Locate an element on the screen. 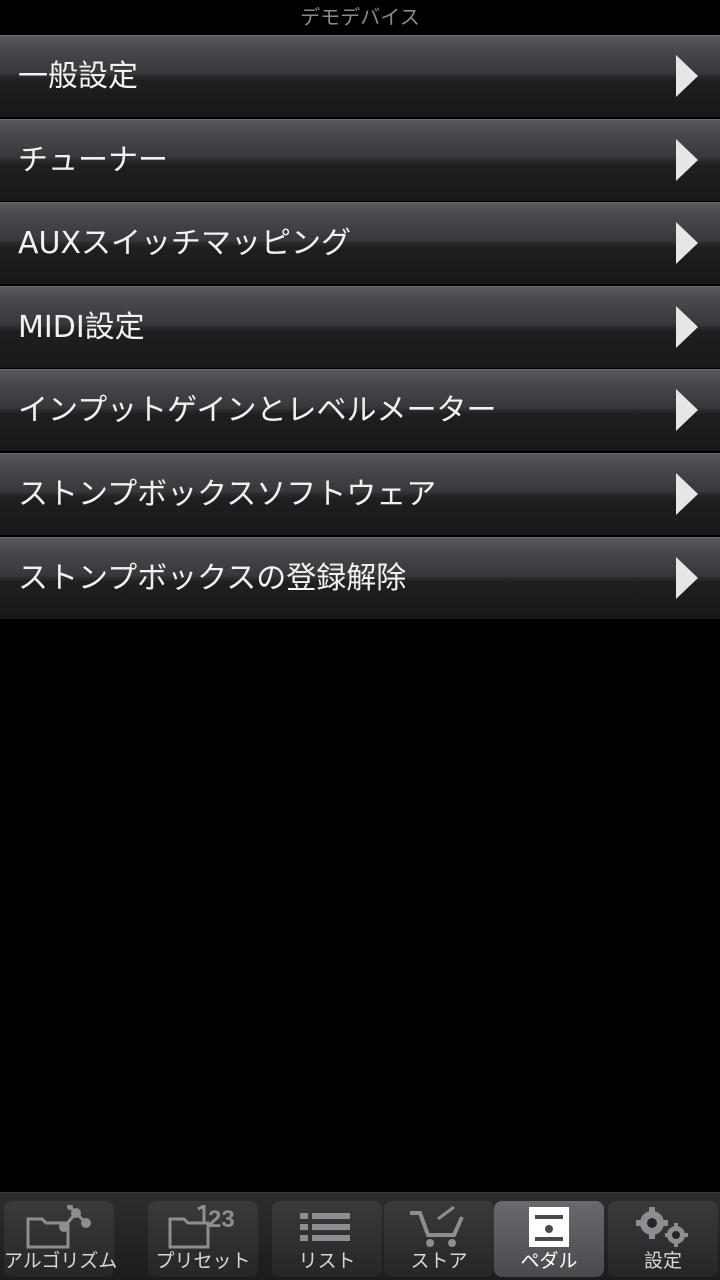 The height and width of the screenshot is (1280, 720). menu-item-stompbox-unregister: ストンプボックスの登録解除 is located at coordinates (360, 577).